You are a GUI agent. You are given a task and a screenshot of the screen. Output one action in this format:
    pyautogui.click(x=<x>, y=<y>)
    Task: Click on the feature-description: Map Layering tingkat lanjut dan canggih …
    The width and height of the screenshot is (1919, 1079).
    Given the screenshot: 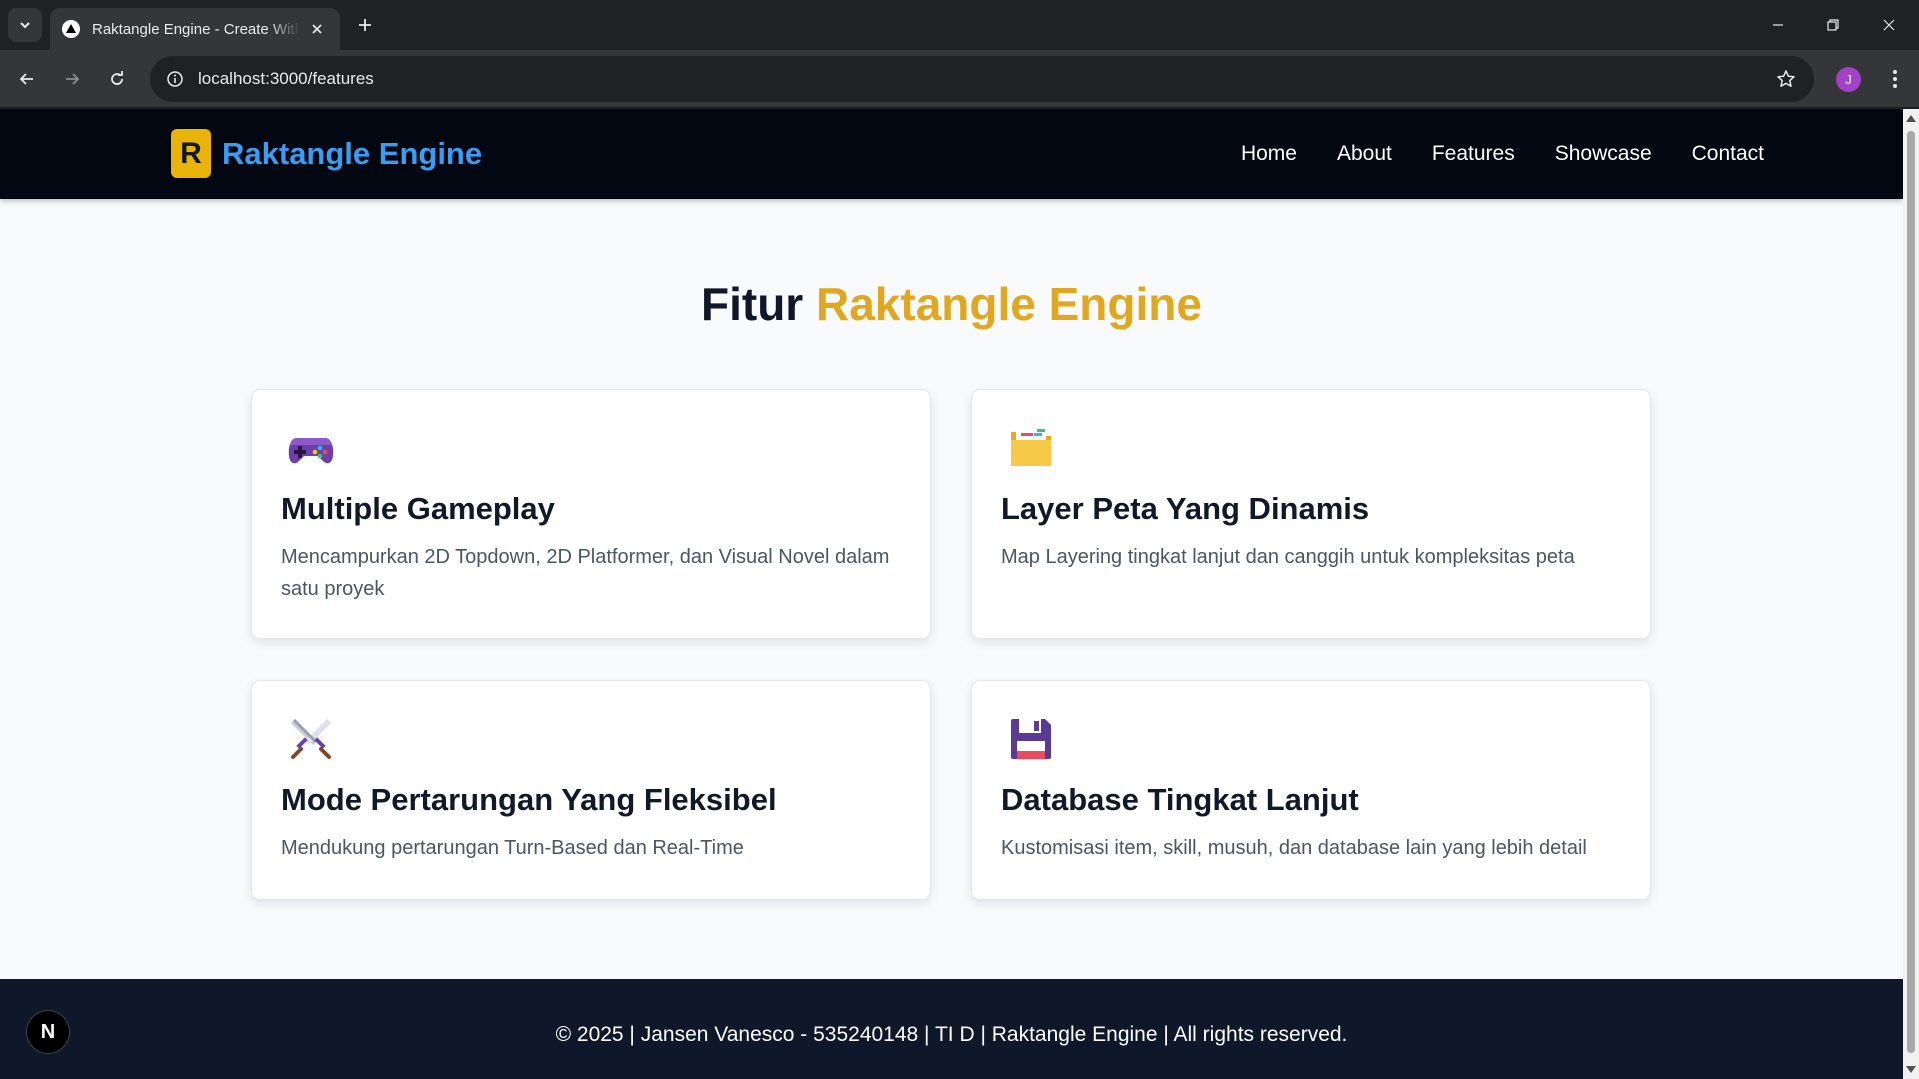 What is the action you would take?
    pyautogui.click(x=1288, y=557)
    